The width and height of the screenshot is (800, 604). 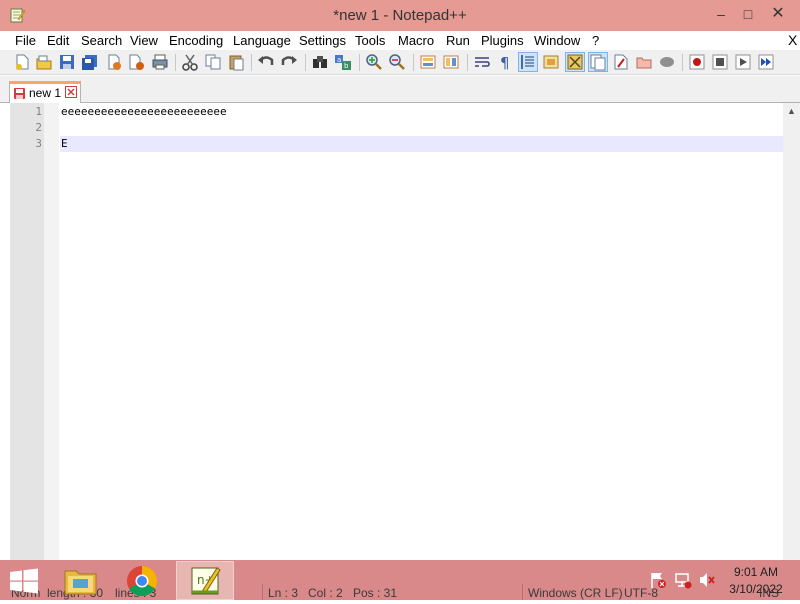 What do you see at coordinates (397, 62) in the screenshot?
I see `zoom-out-icon` at bounding box center [397, 62].